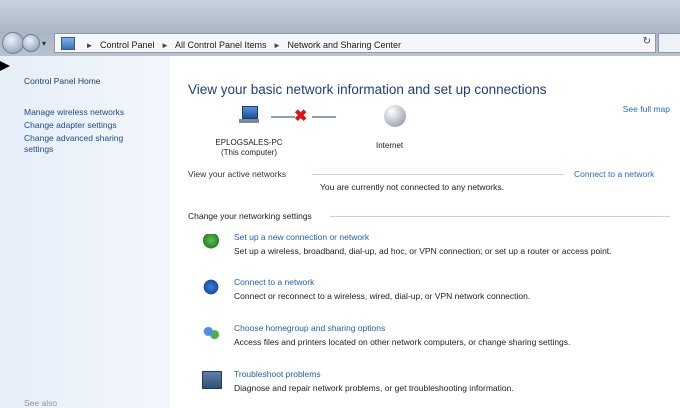 The width and height of the screenshot is (680, 408). Describe the element at coordinates (301, 116) in the screenshot. I see `disconnected-x-icon: ✖` at that location.